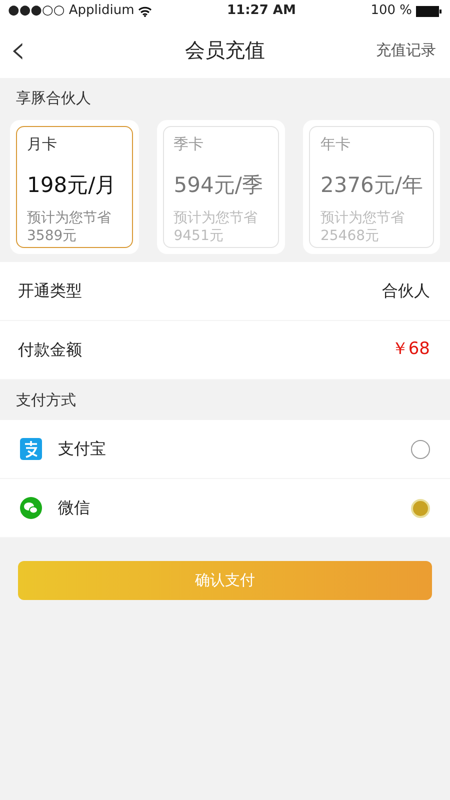  What do you see at coordinates (261, 11) in the screenshot?
I see `status-time: 11:27 AM` at bounding box center [261, 11].